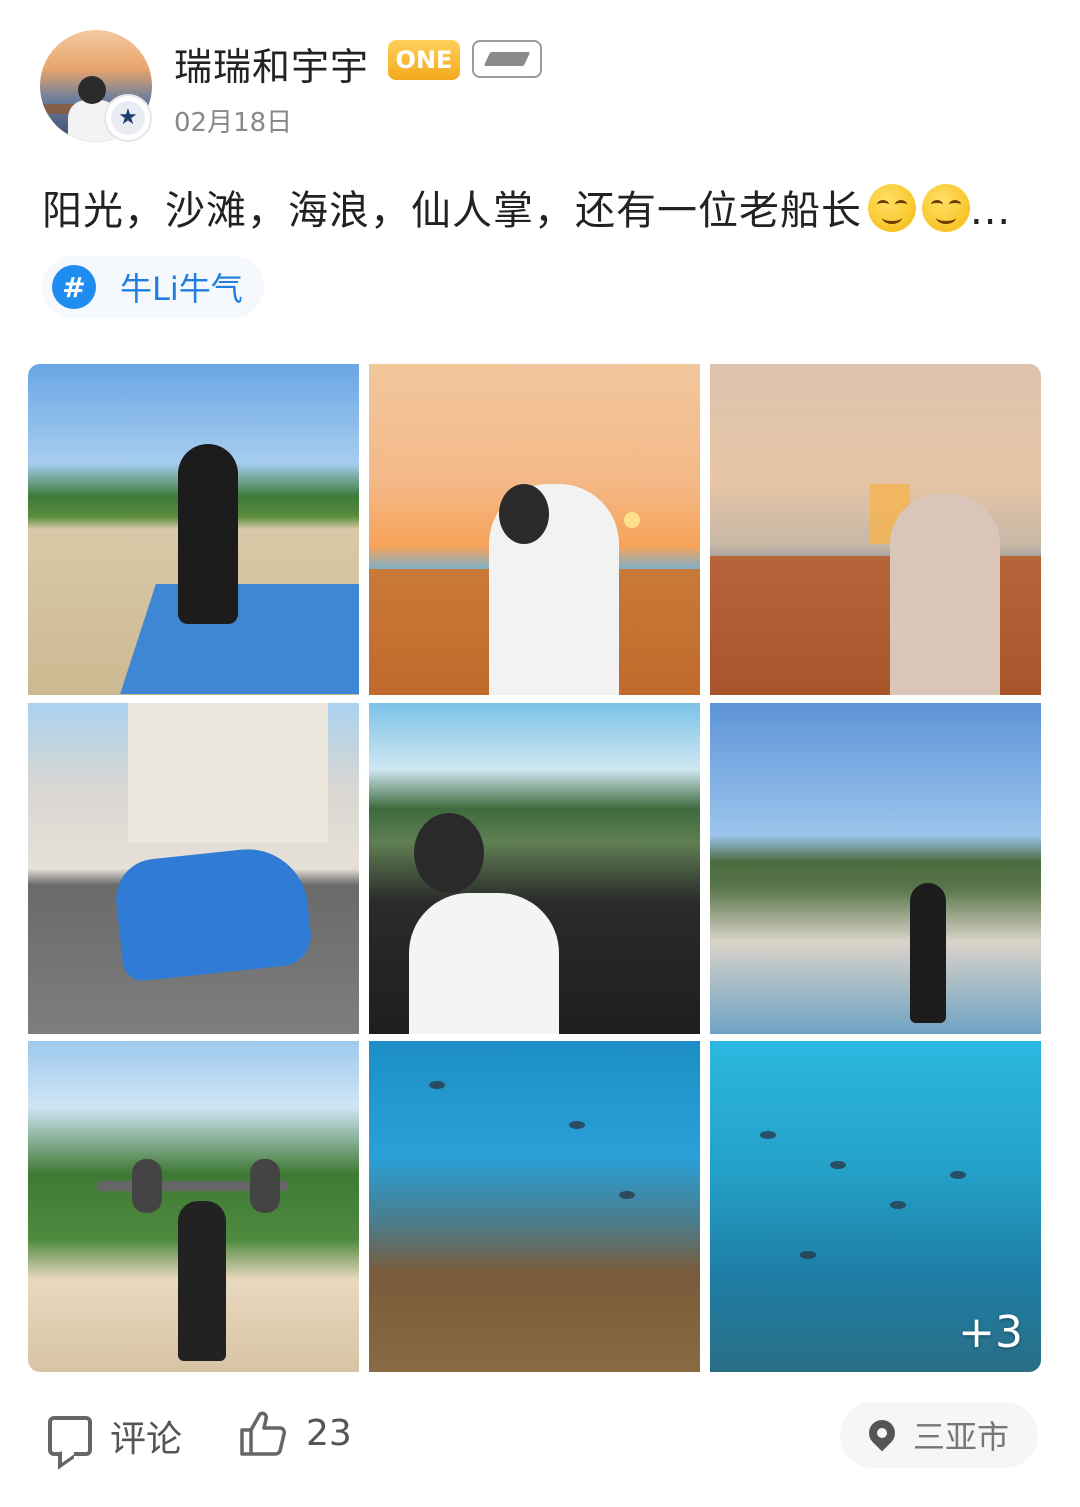 Image resolution: width=1080 pixels, height=1507 pixels. I want to click on location-pin-icon, so click(882, 1433).